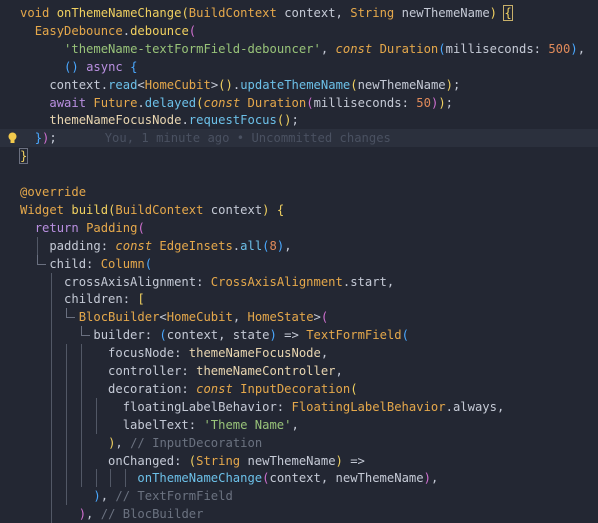  Describe the element at coordinates (299, 228) in the screenshot. I see `code-line: return Padding(` at that location.